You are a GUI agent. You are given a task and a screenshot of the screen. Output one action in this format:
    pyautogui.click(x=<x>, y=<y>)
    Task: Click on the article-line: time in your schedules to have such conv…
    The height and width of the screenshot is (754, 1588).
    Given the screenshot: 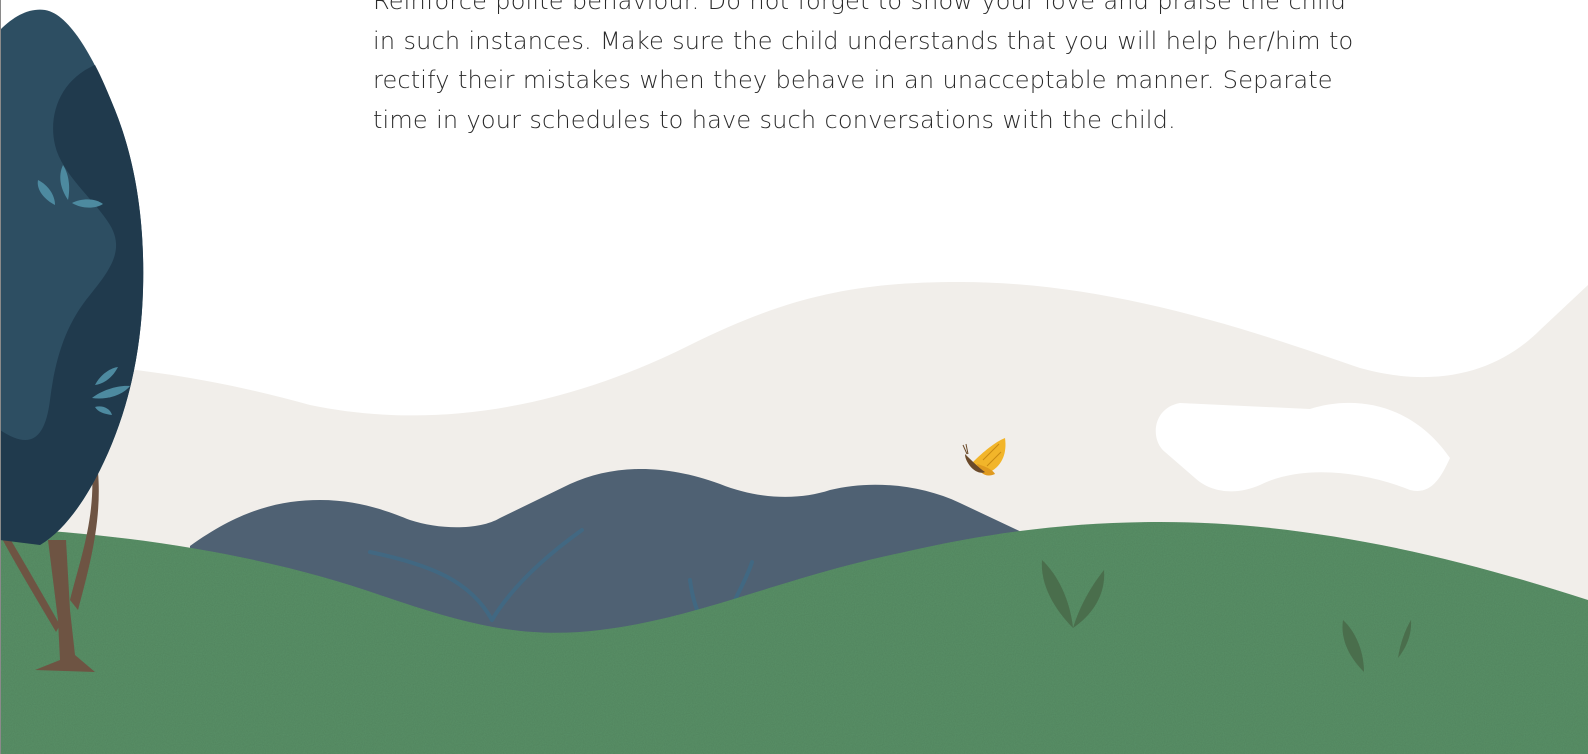 What is the action you would take?
    pyautogui.click(x=774, y=119)
    